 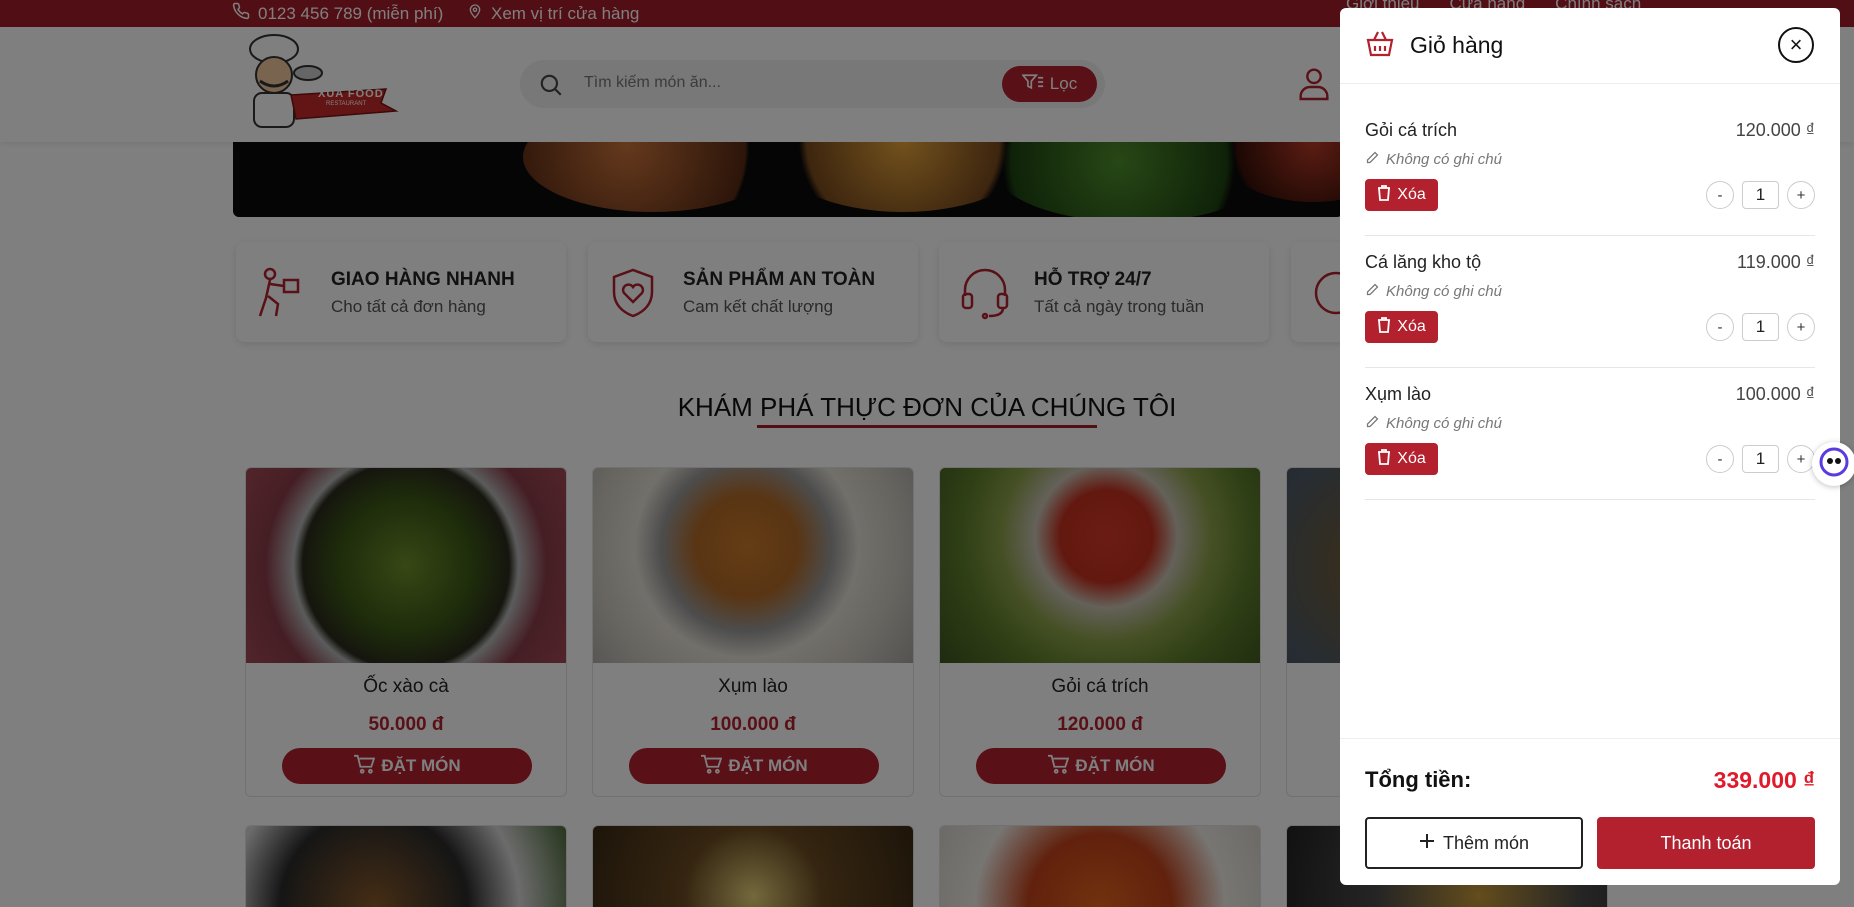 What do you see at coordinates (1590, 46) in the screenshot?
I see `cart-header: Giỏ hàng ×` at bounding box center [1590, 46].